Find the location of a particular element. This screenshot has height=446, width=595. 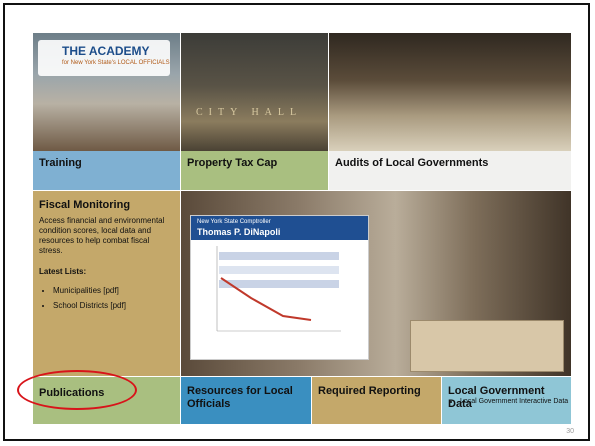

latest-lists-heading: Latest Lists: is located at coordinates (63, 271).